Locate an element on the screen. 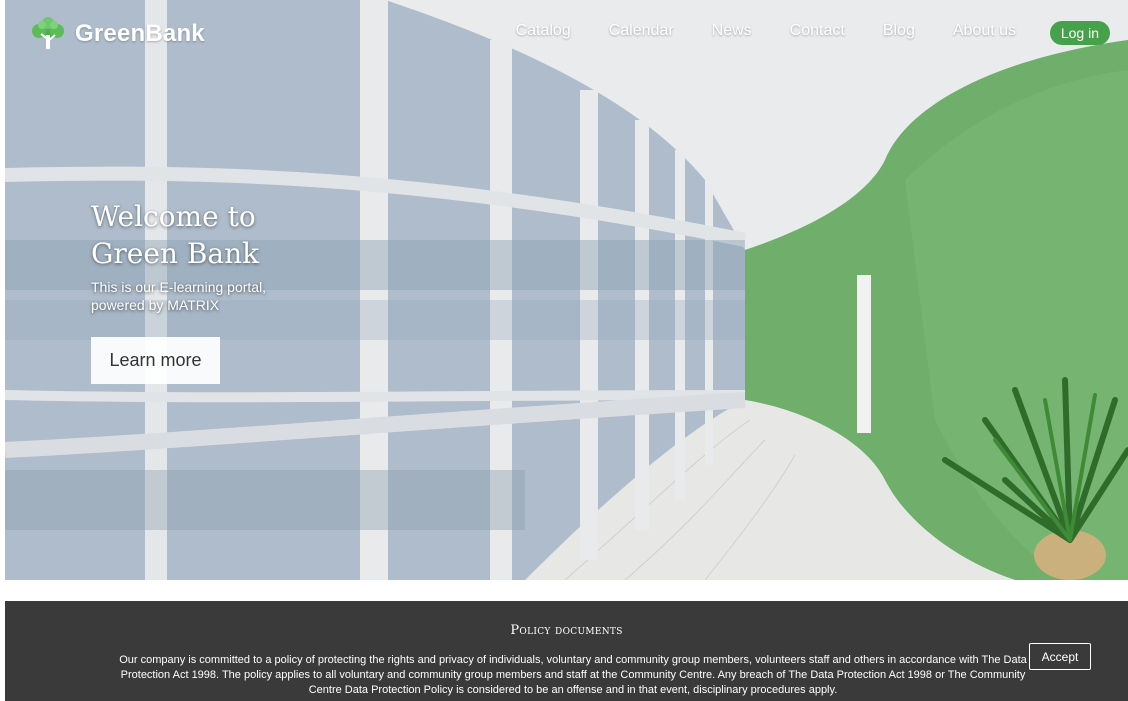  accept-button: Accept is located at coordinates (1060, 656).